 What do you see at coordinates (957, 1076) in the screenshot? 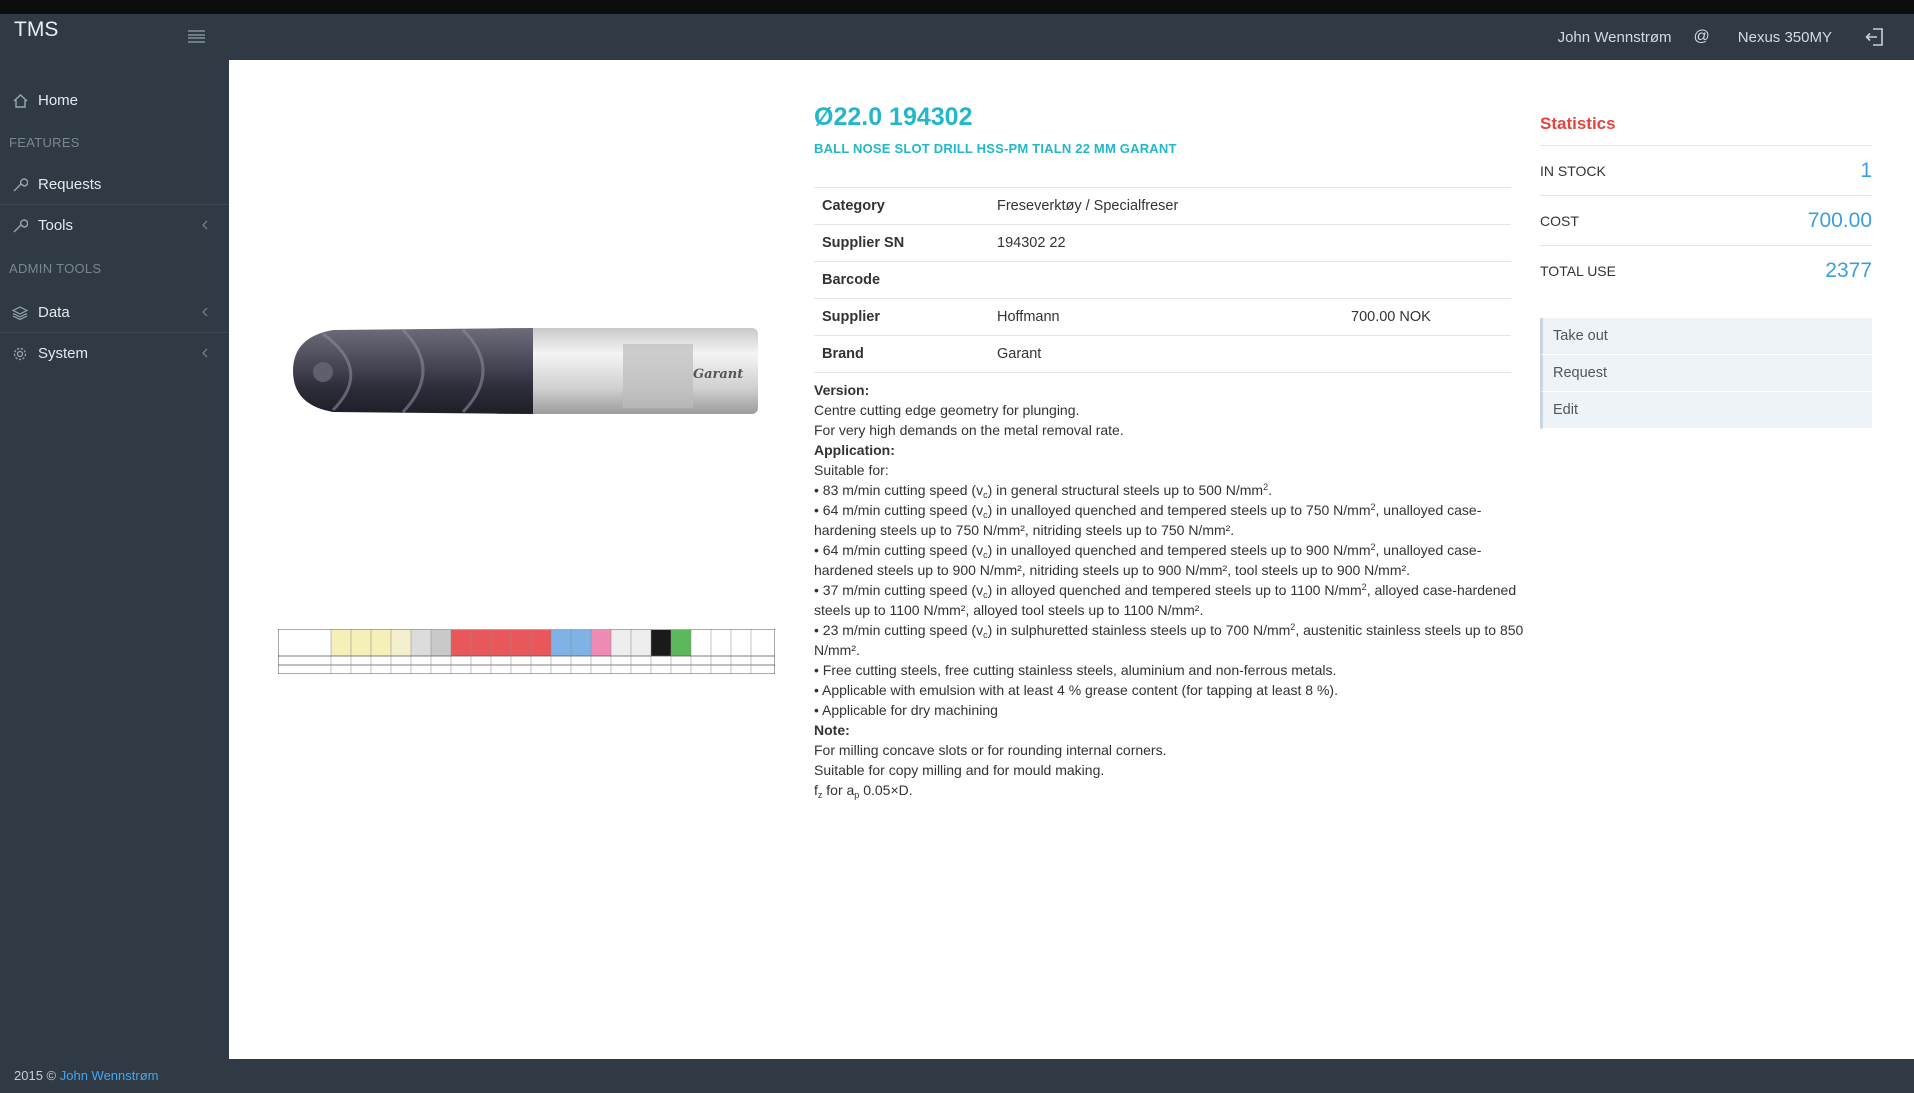
I see `footer: 2015 © John Wennstrøm` at bounding box center [957, 1076].